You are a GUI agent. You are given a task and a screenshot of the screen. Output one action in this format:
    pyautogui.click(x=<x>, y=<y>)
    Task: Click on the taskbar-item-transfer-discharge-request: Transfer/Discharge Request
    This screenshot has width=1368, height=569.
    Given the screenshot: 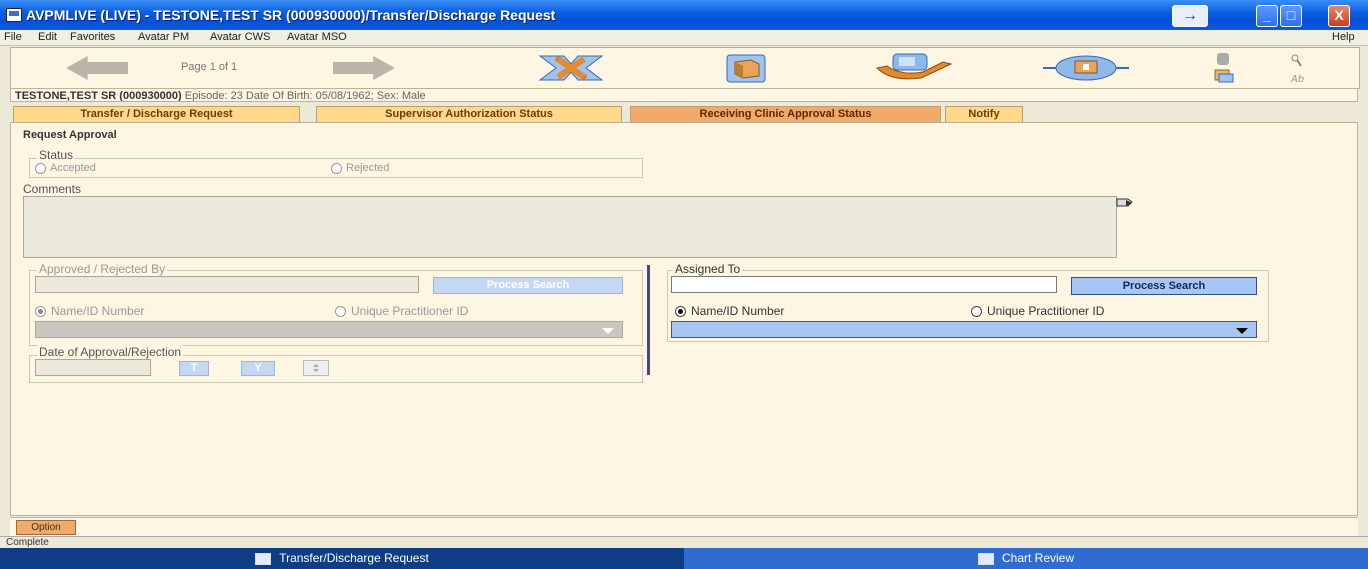 What is the action you would take?
    pyautogui.click(x=342, y=558)
    